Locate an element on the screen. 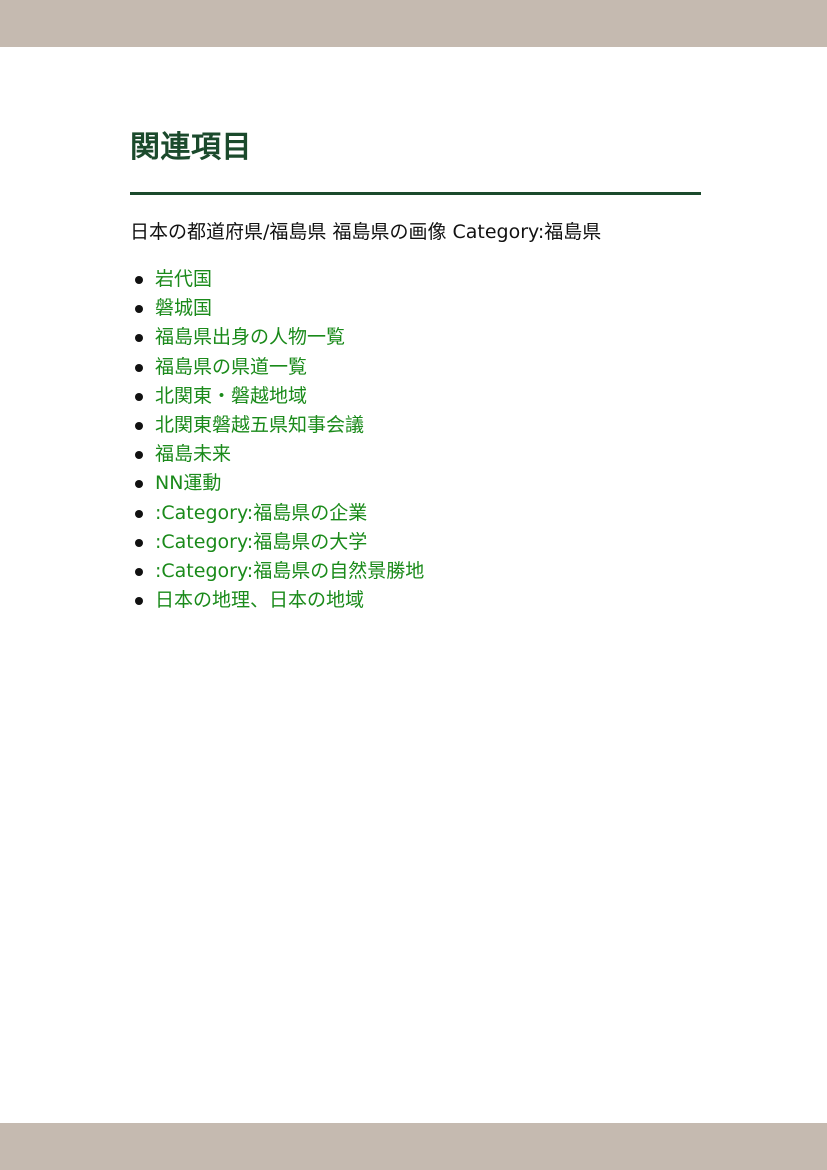 The width and height of the screenshot is (827, 1170). bottom-band is located at coordinates (413, 1146).